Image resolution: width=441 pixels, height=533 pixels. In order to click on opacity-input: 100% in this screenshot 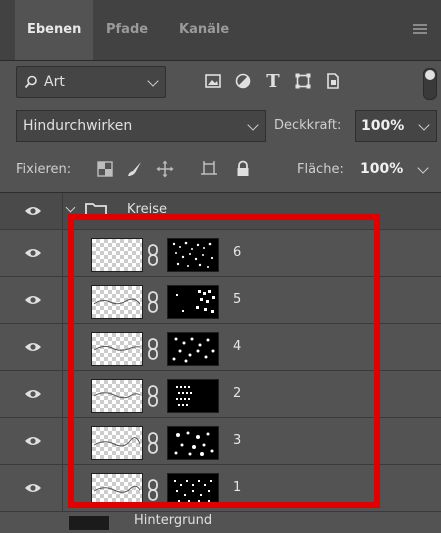, I will do `click(396, 126)`.